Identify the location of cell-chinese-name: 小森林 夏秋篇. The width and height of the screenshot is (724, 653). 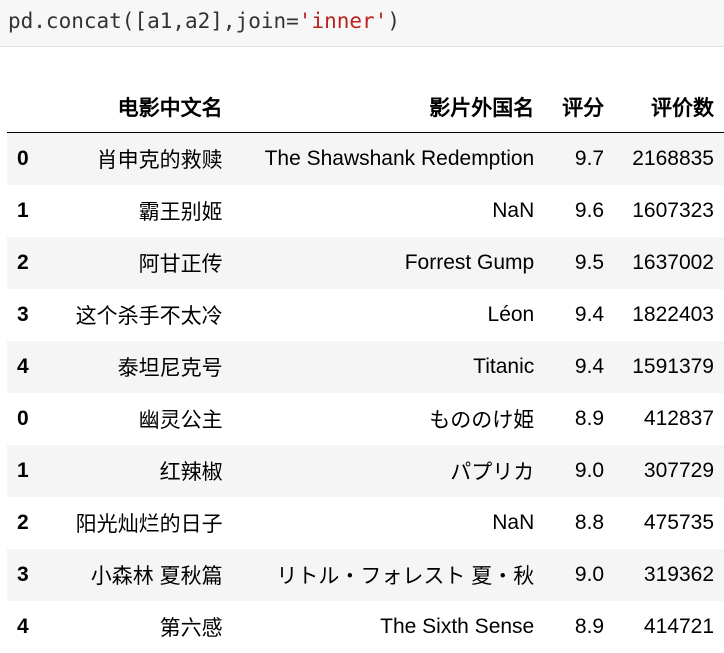
(143, 575).